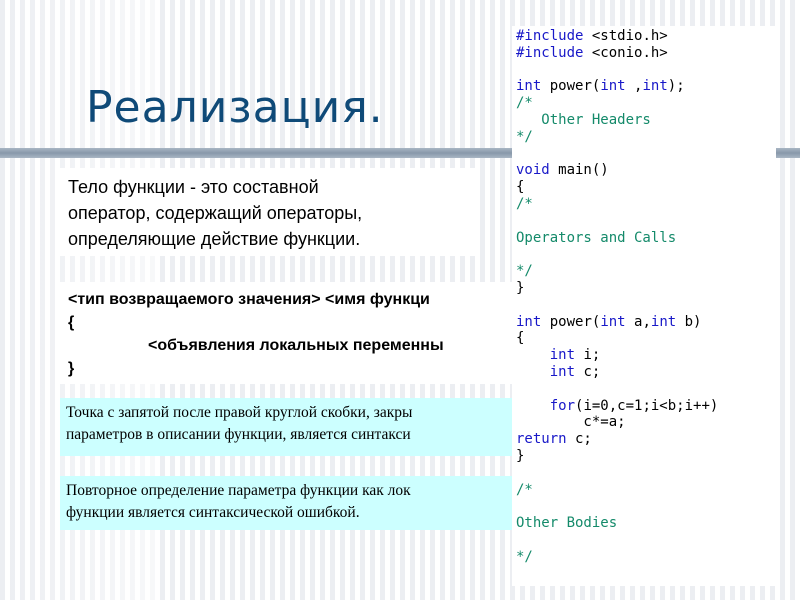  Describe the element at coordinates (214, 239) in the screenshot. I see `definition-line-3: определяющие действие функции.` at that location.